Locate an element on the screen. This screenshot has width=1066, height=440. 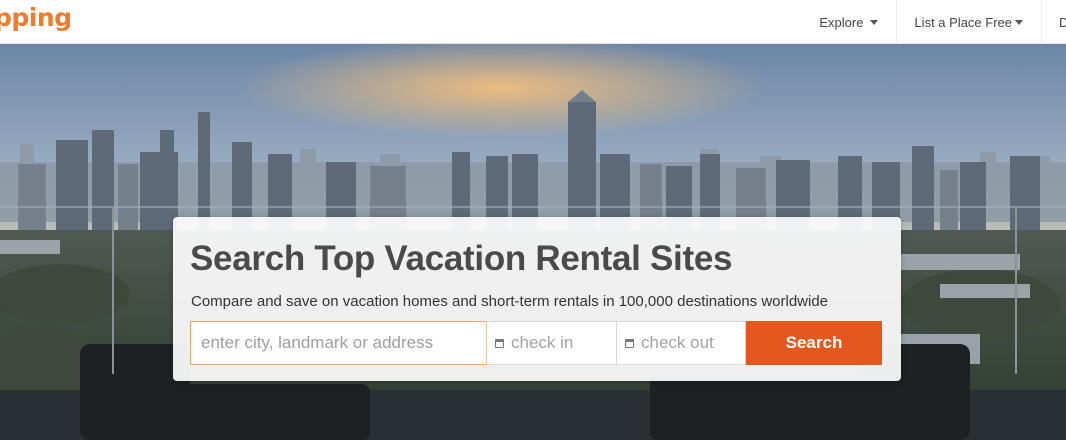
site-logo: pping is located at coordinates (36, 17).